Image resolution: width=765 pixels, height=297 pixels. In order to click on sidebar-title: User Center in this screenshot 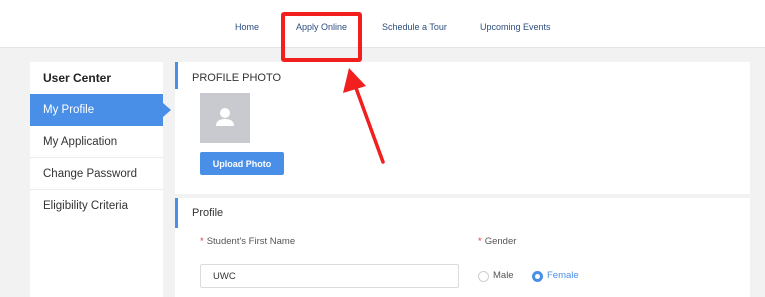, I will do `click(77, 78)`.